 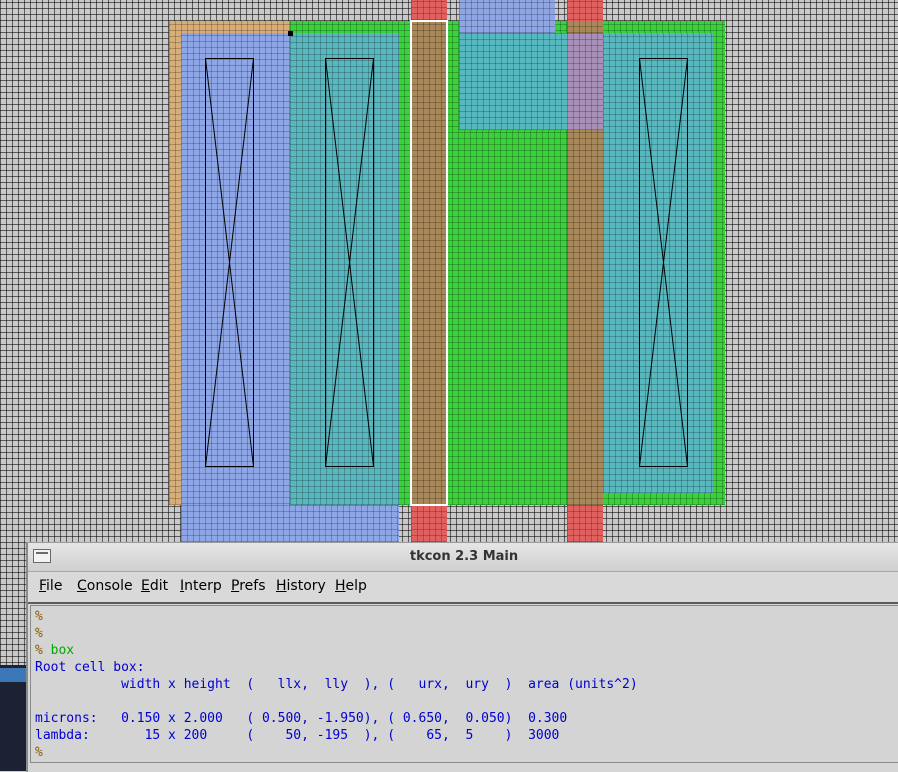 What do you see at coordinates (39, 633) in the screenshot?
I see `prompt-line-2: %` at bounding box center [39, 633].